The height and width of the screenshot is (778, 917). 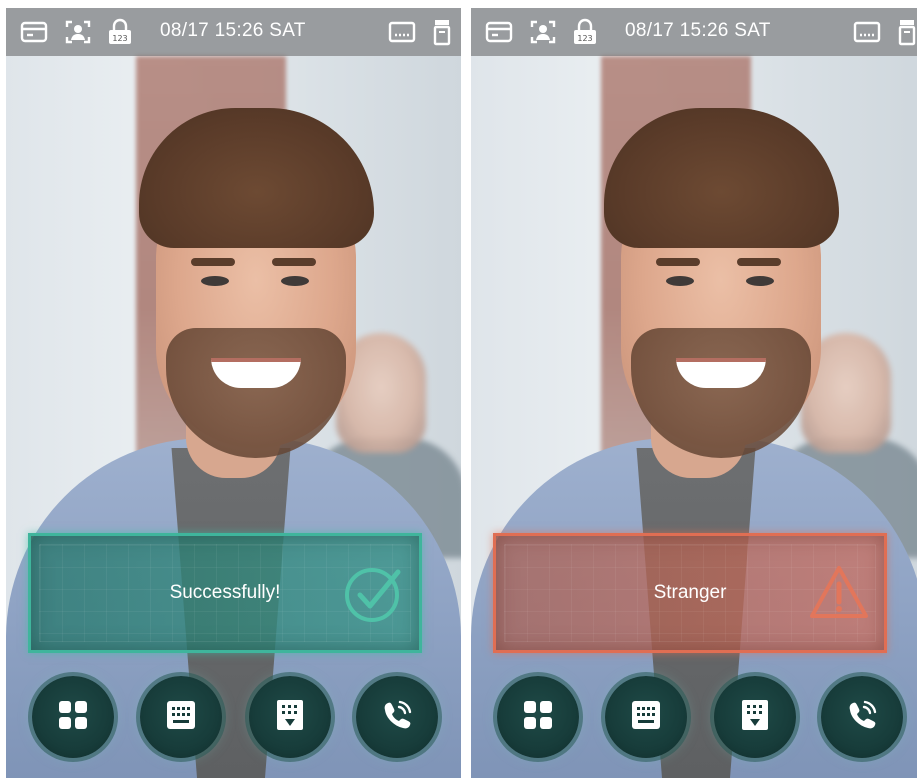 What do you see at coordinates (374, 593) in the screenshot?
I see `check-circle-icon` at bounding box center [374, 593].